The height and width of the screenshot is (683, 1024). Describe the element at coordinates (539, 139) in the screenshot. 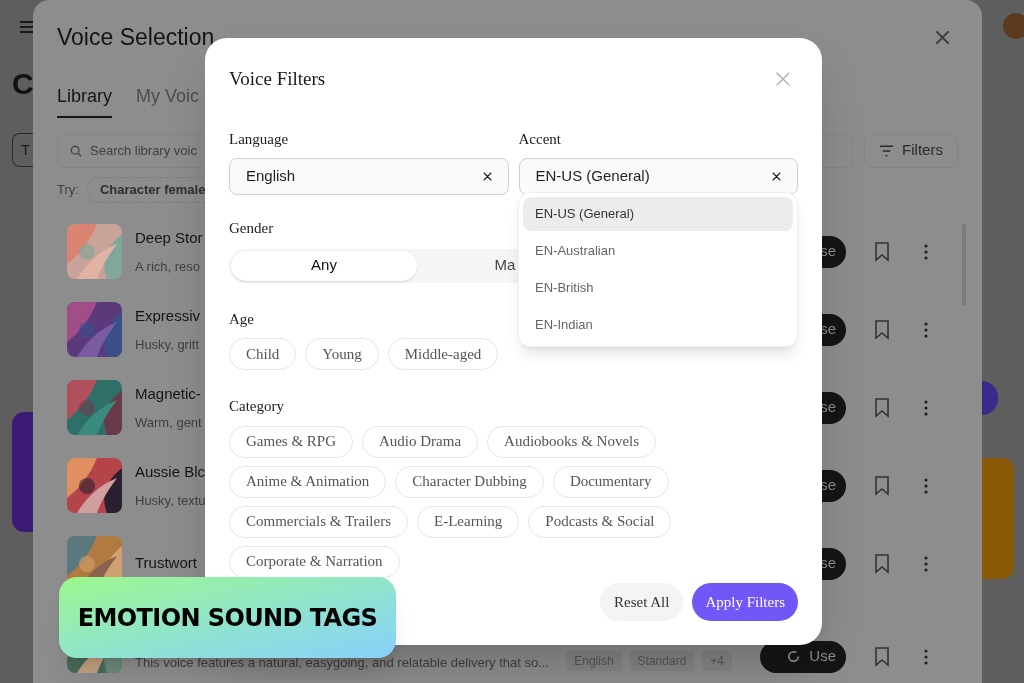

I see `section-label: Accent` at that location.